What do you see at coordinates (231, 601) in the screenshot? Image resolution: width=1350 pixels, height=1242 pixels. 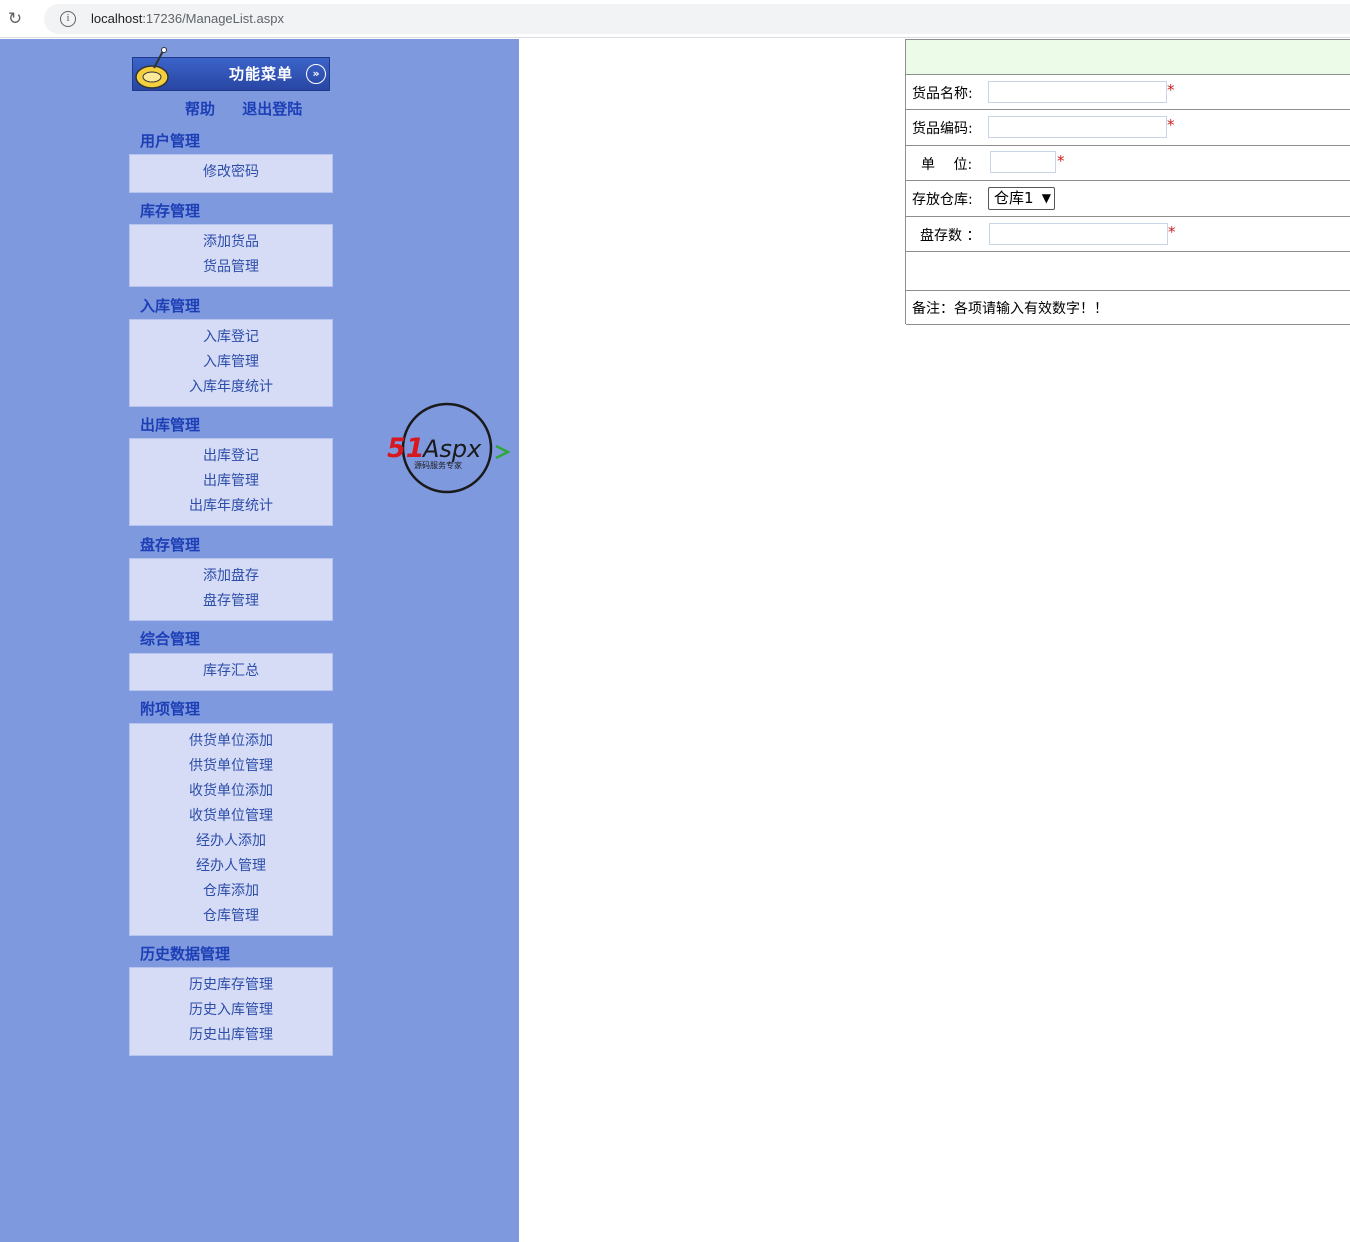 I see `menu-item-stocktake-manage: 盘存管理` at bounding box center [231, 601].